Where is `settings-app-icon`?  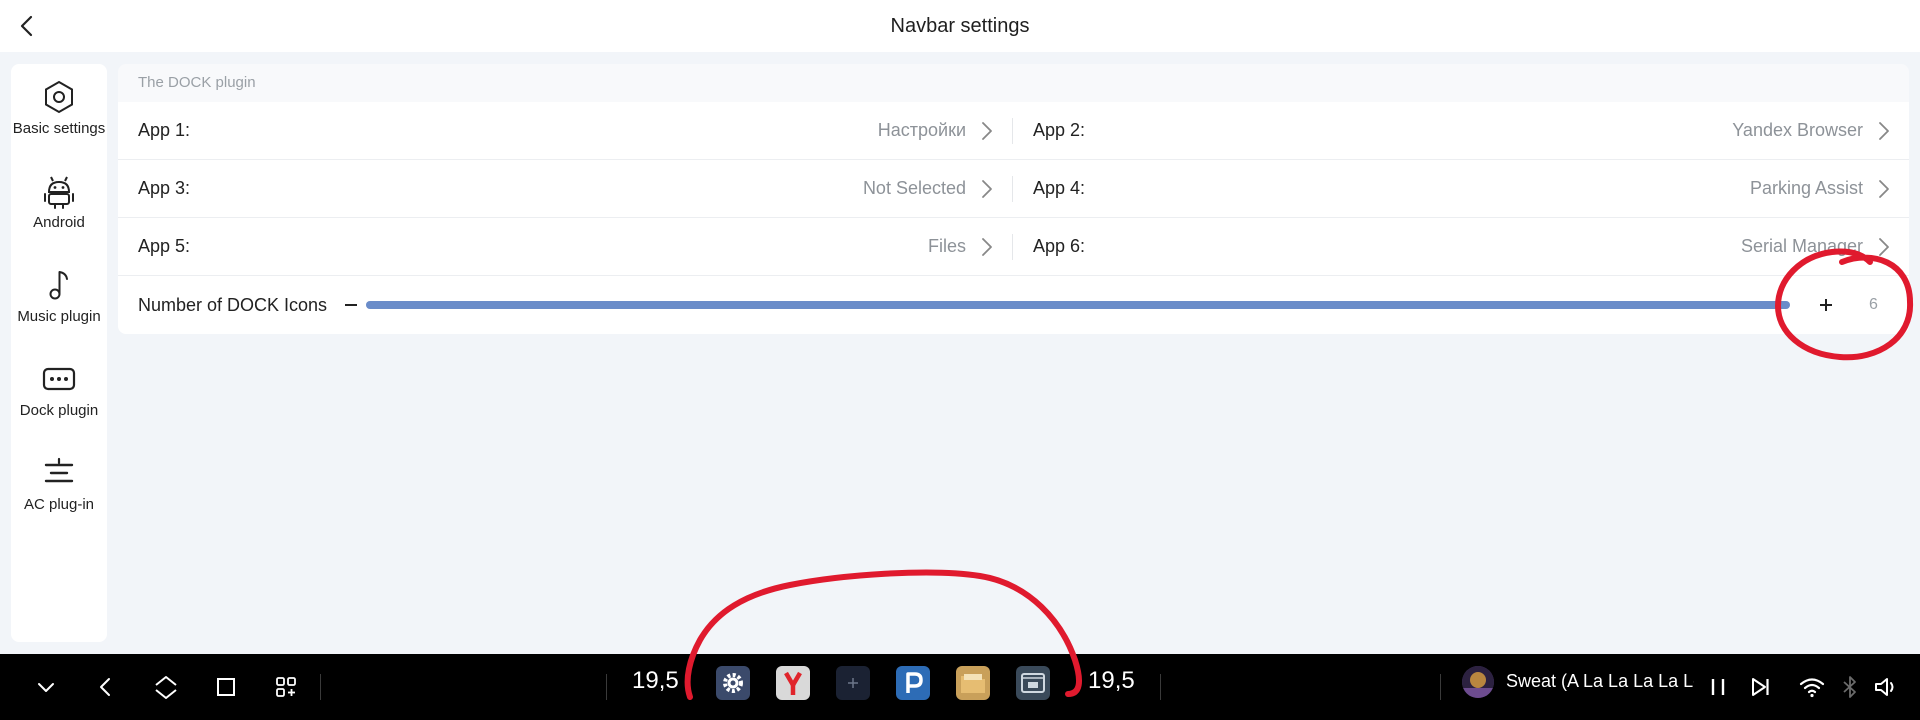
settings-app-icon is located at coordinates (733, 683).